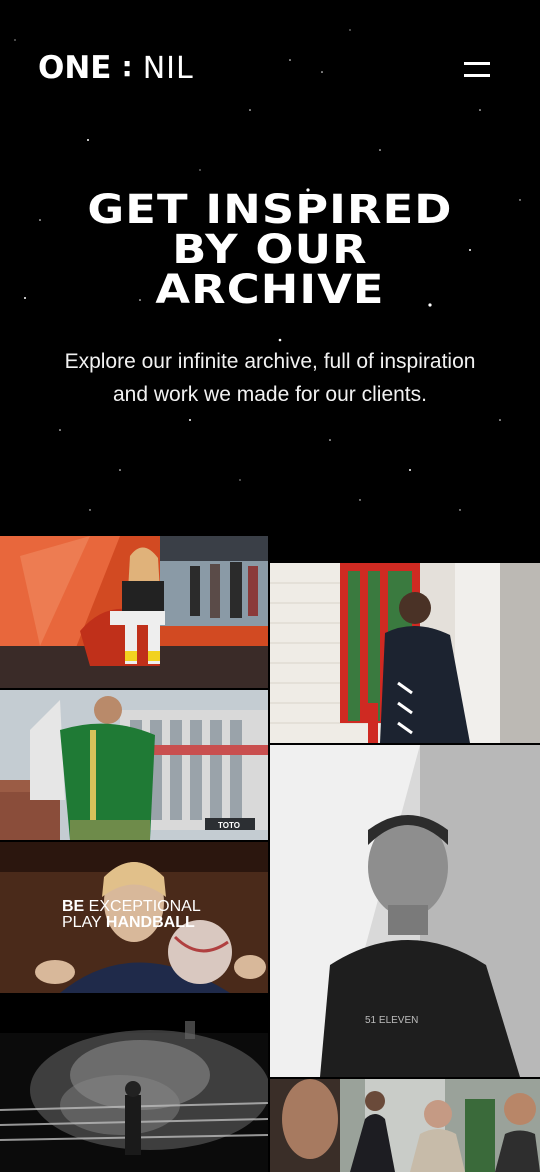 This screenshot has width=540, height=1172. What do you see at coordinates (150, 922) in the screenshot?
I see `handball-line2-bold: HANDBALL` at bounding box center [150, 922].